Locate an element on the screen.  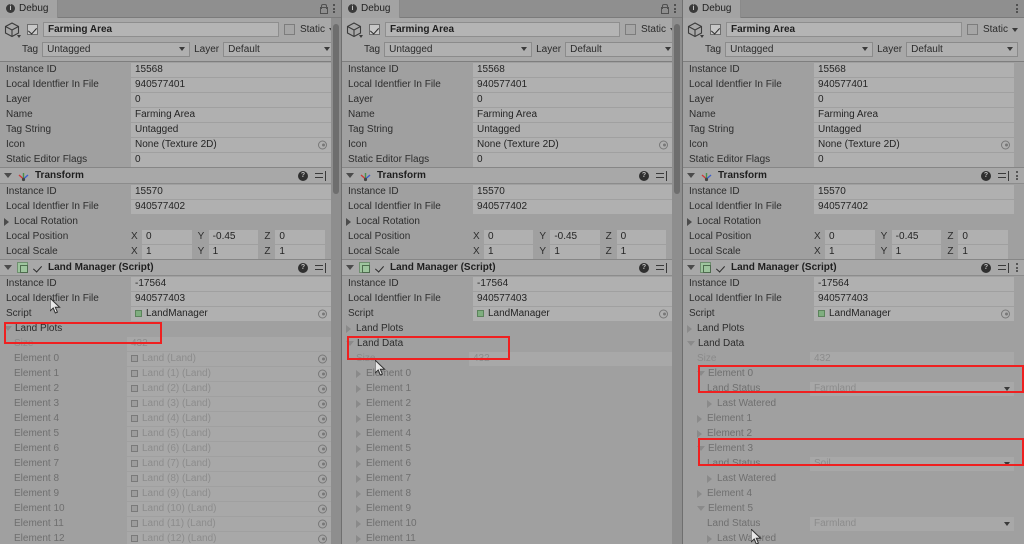
local-position-z: 0 is located at coordinates (300, 236).